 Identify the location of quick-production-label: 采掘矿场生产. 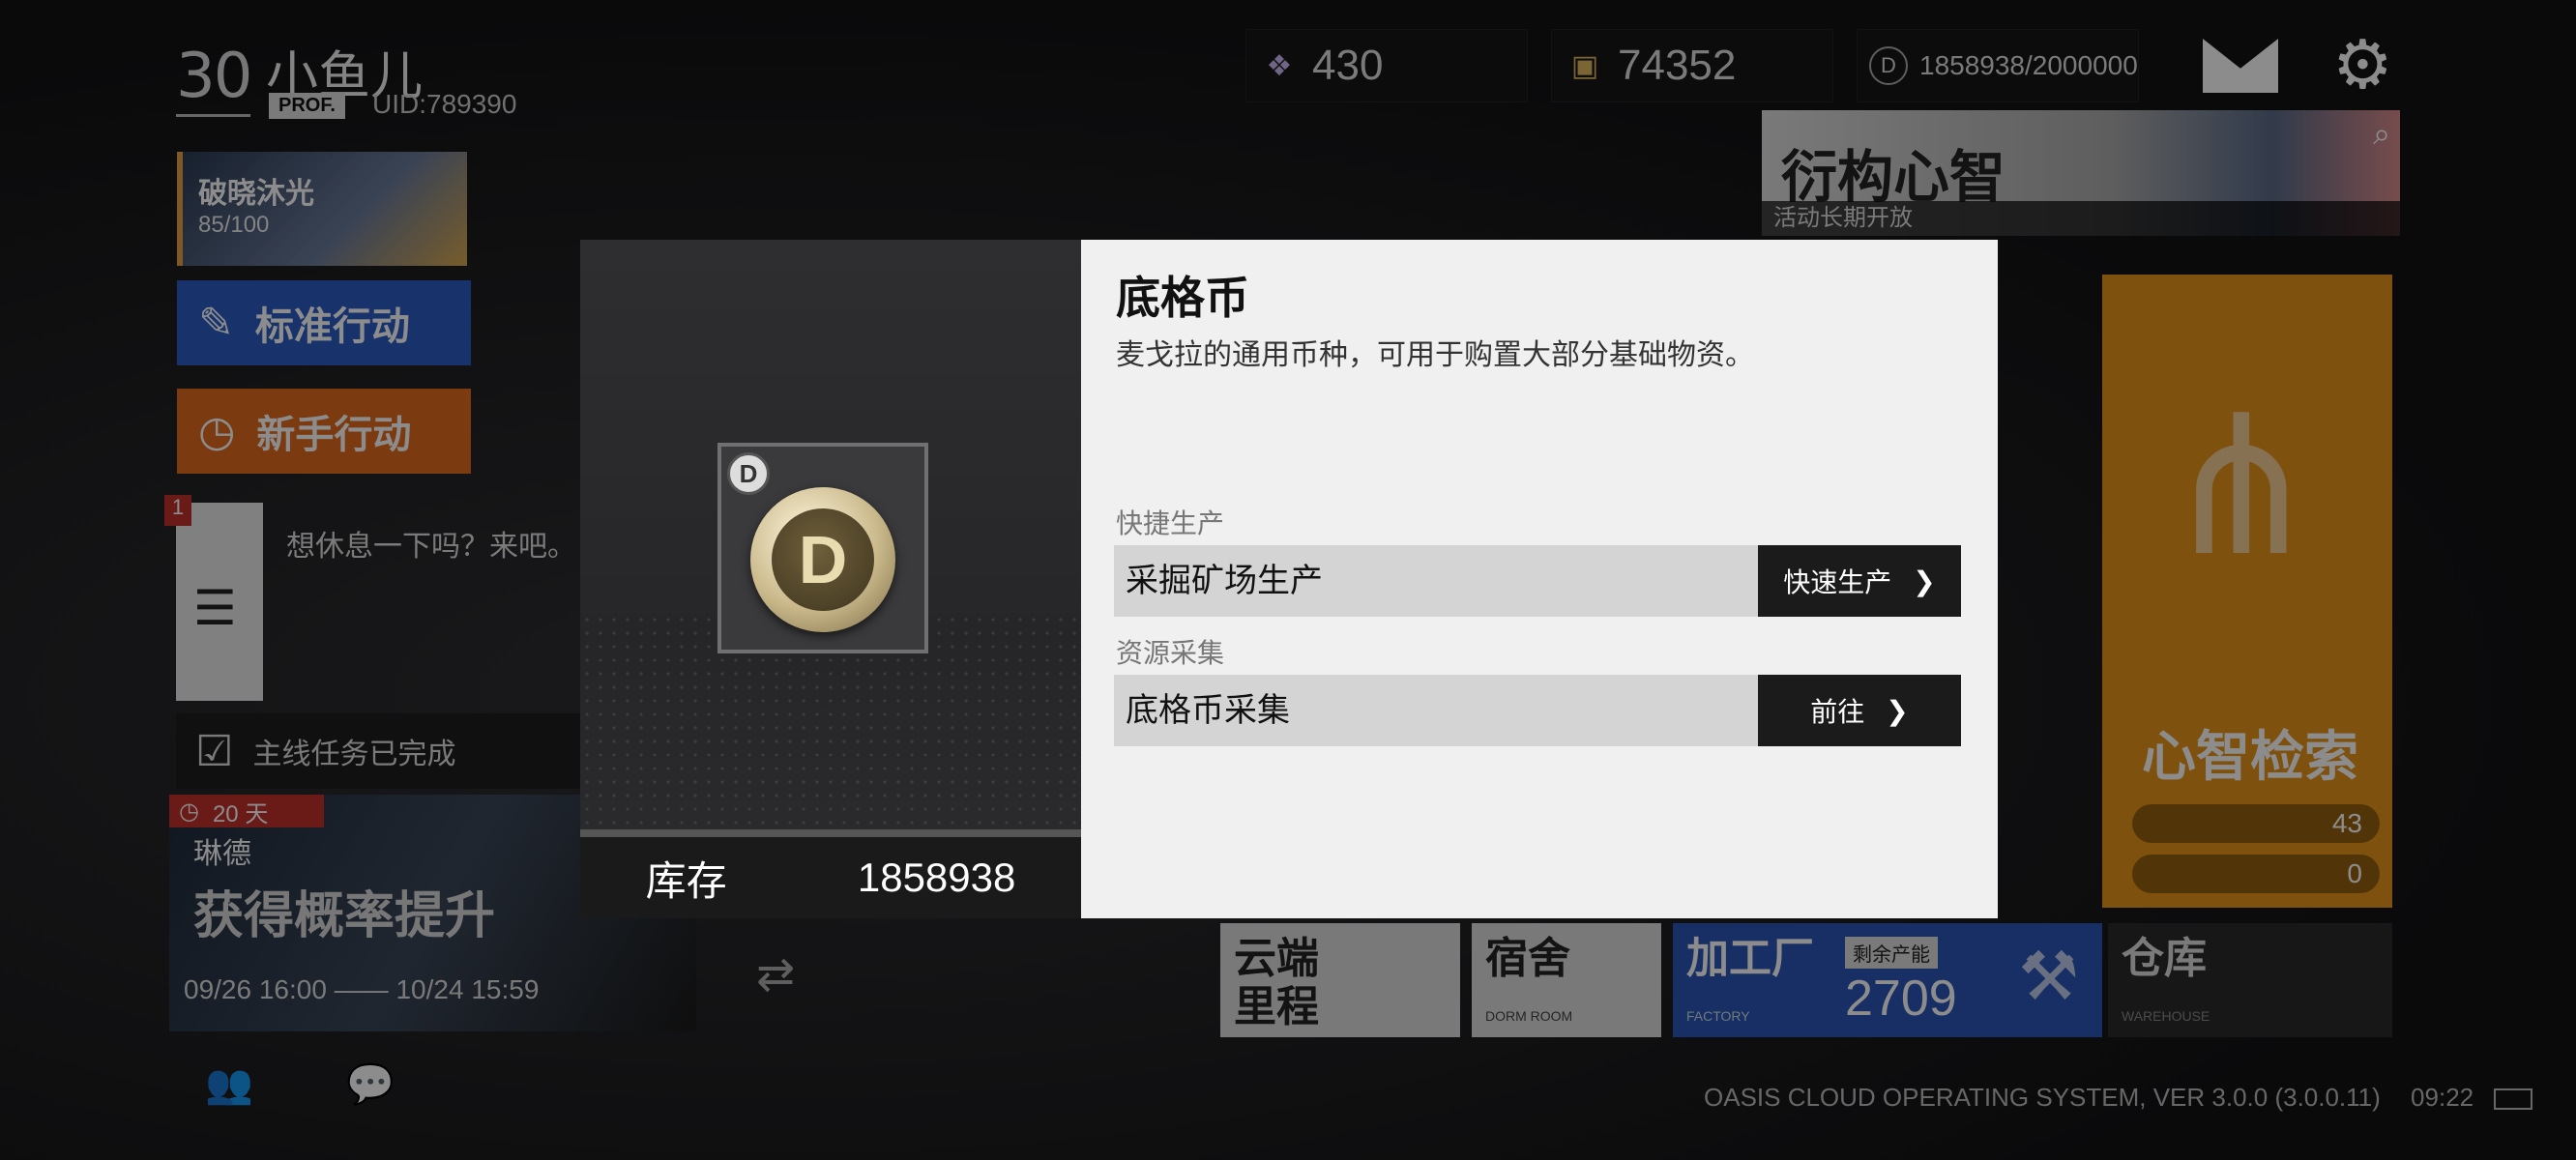
(1224, 581).